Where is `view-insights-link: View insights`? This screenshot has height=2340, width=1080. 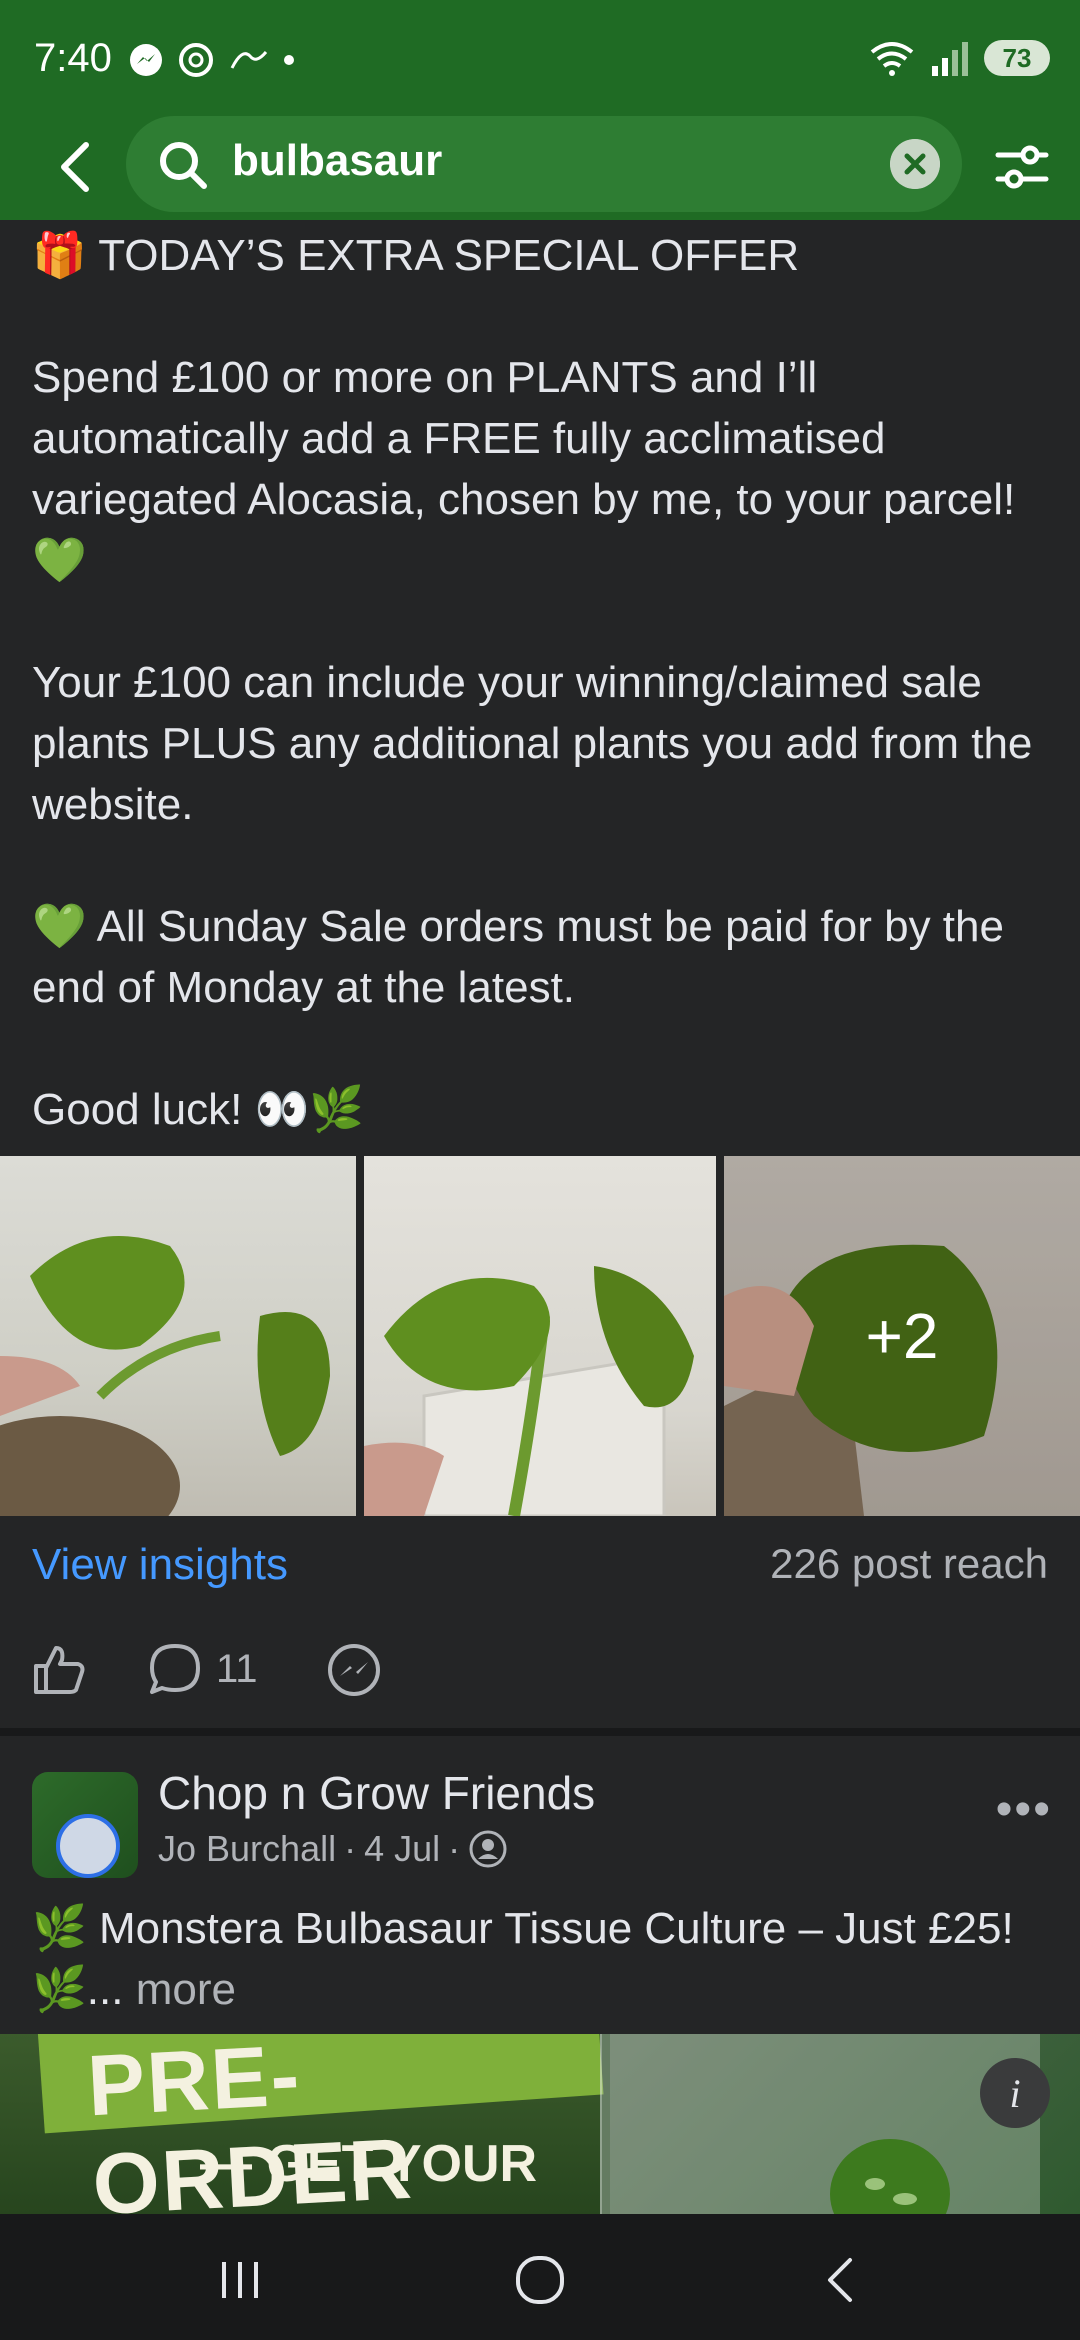 view-insights-link: View insights is located at coordinates (160, 1565).